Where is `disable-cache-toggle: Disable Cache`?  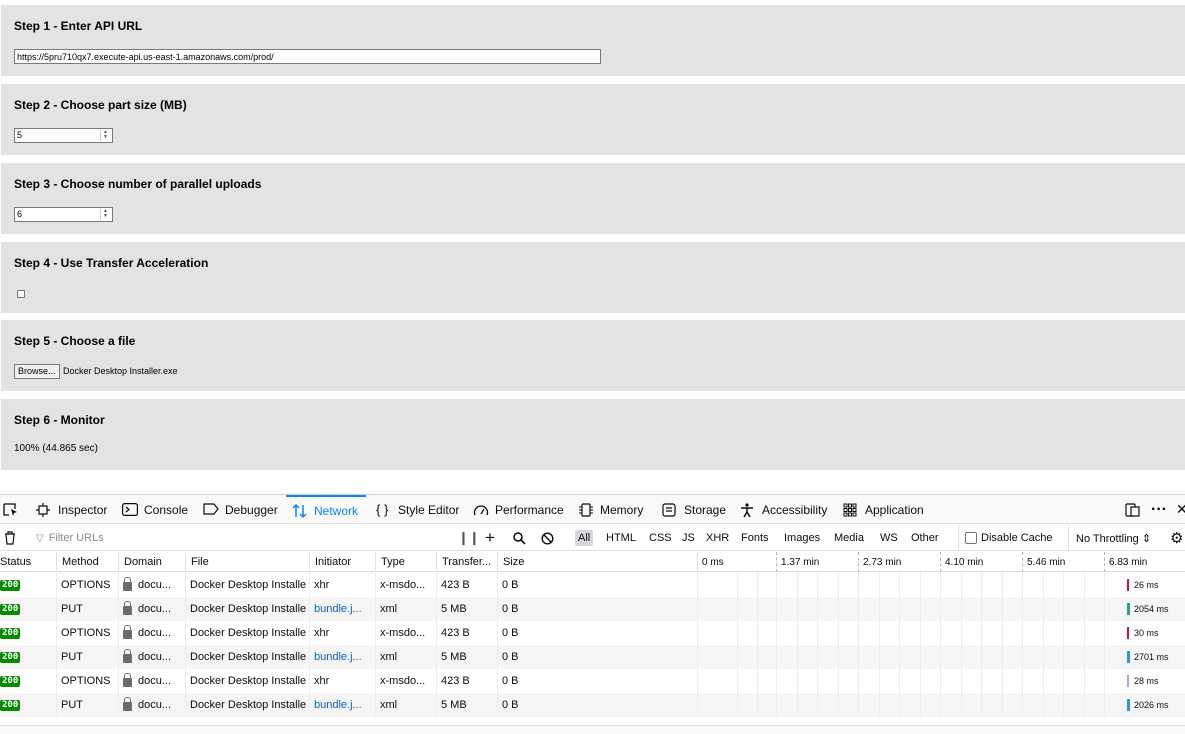 disable-cache-toggle: Disable Cache is located at coordinates (1005, 538).